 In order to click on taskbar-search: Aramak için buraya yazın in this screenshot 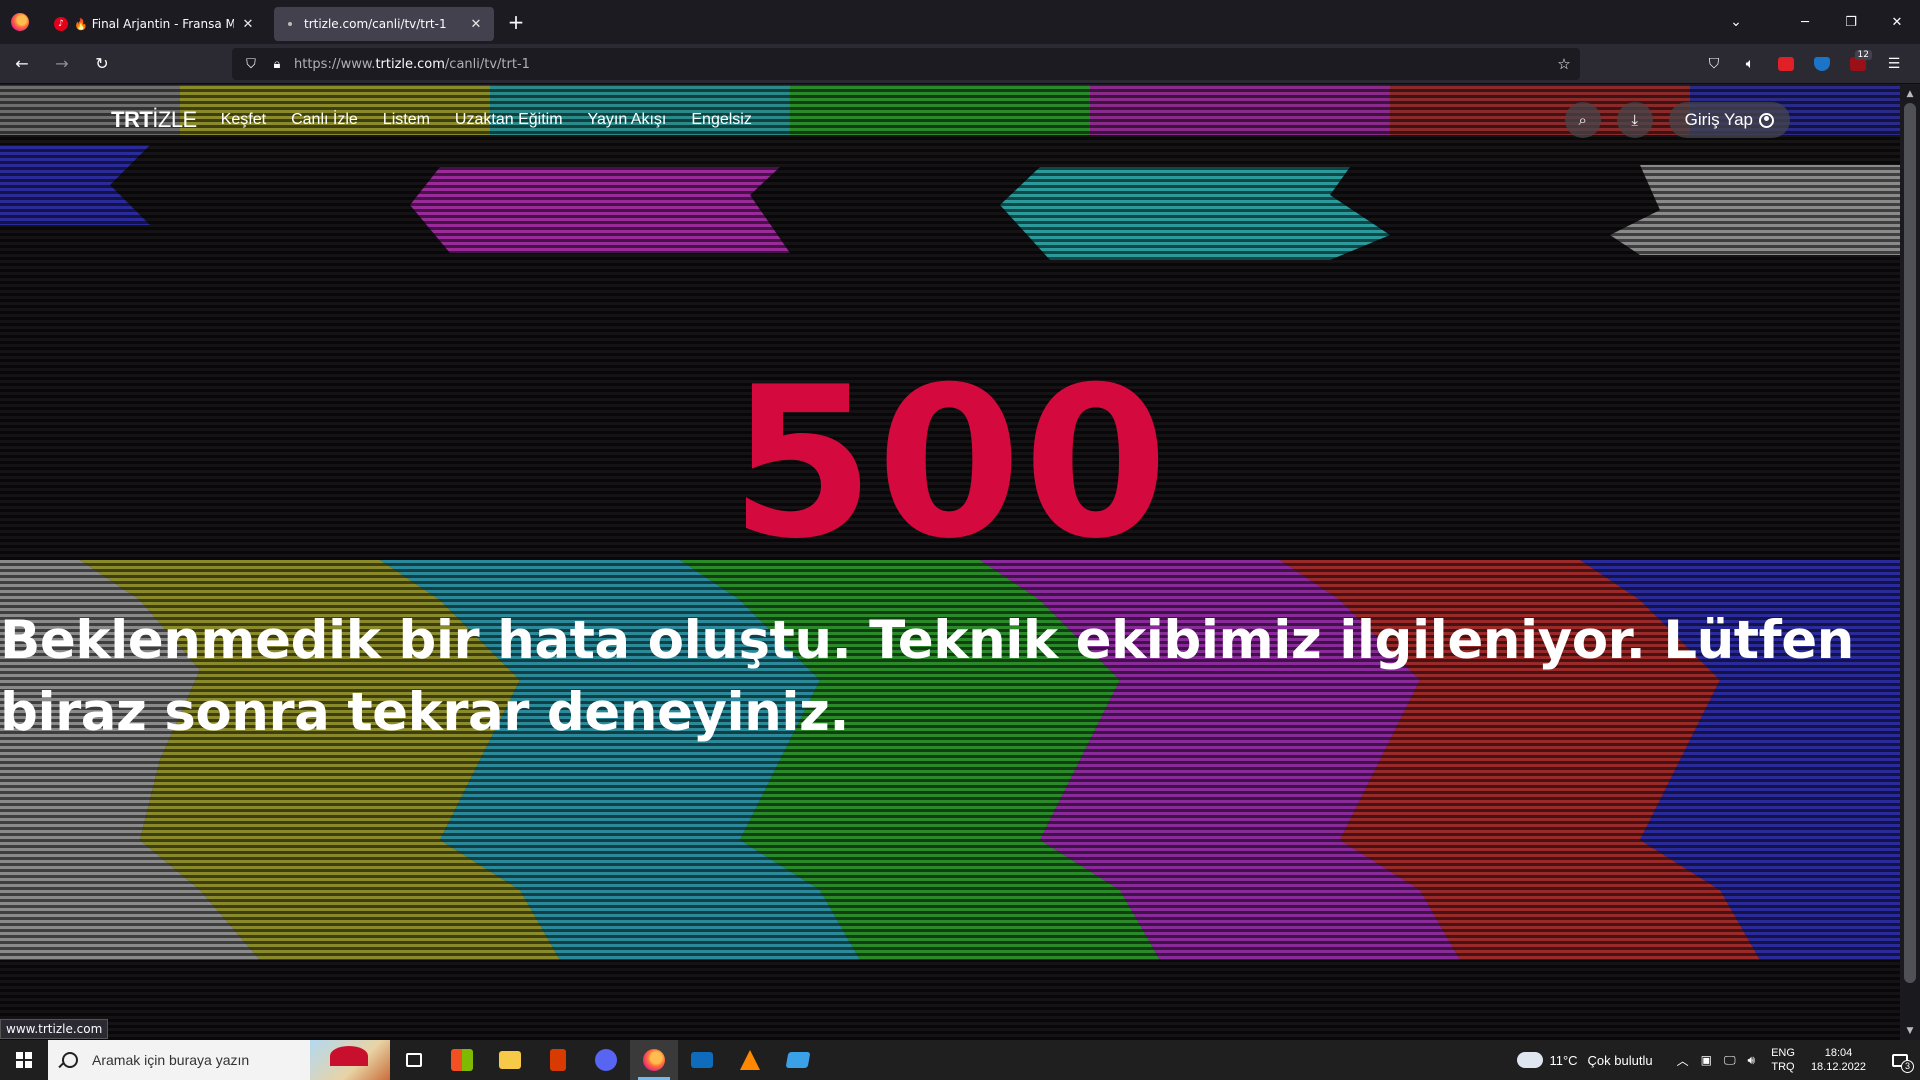, I will do `click(219, 1060)`.